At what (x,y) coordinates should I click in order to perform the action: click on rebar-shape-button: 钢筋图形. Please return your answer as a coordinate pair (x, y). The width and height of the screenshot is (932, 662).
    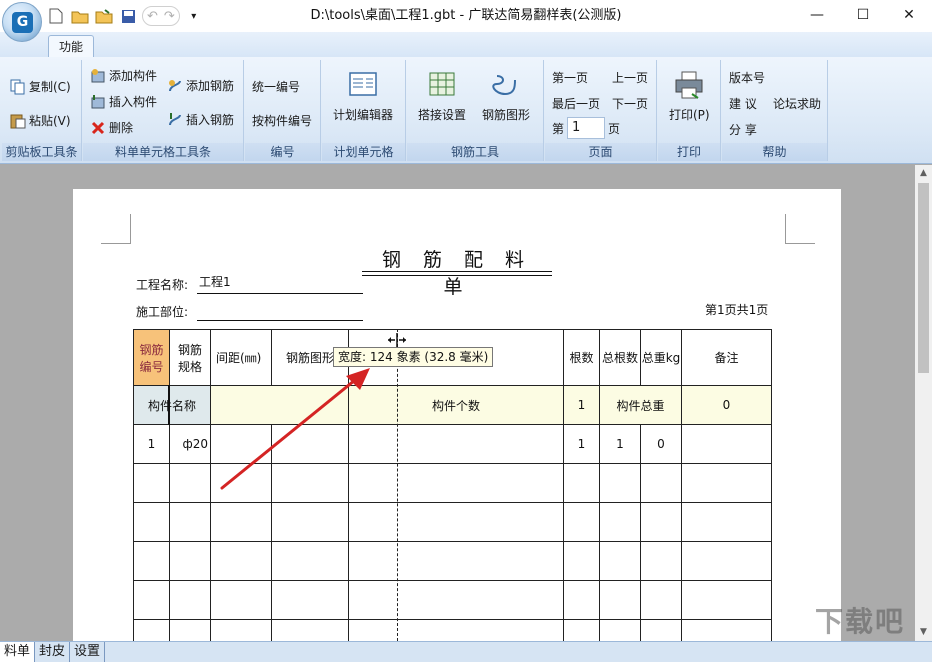
    Looking at the image, I should click on (506, 96).